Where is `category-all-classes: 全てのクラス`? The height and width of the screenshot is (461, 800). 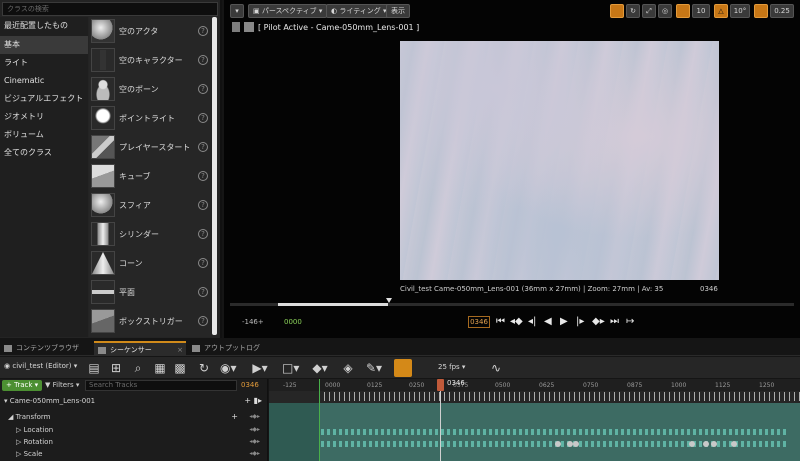
category-all-classes: 全てのクラス is located at coordinates (44, 153).